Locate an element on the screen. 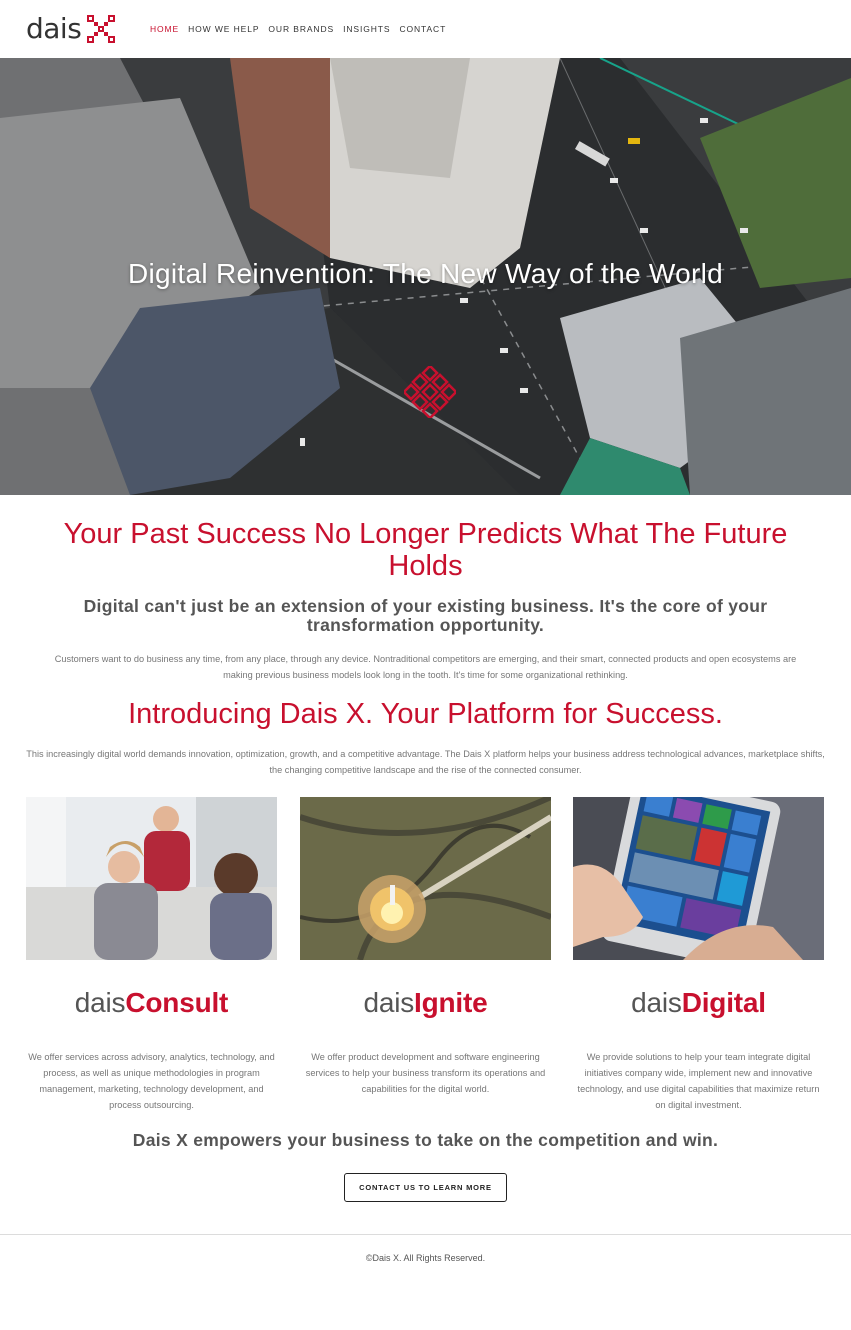 This screenshot has width=851, height=1330. brand-digital-bold: Digital is located at coordinates (723, 1002).